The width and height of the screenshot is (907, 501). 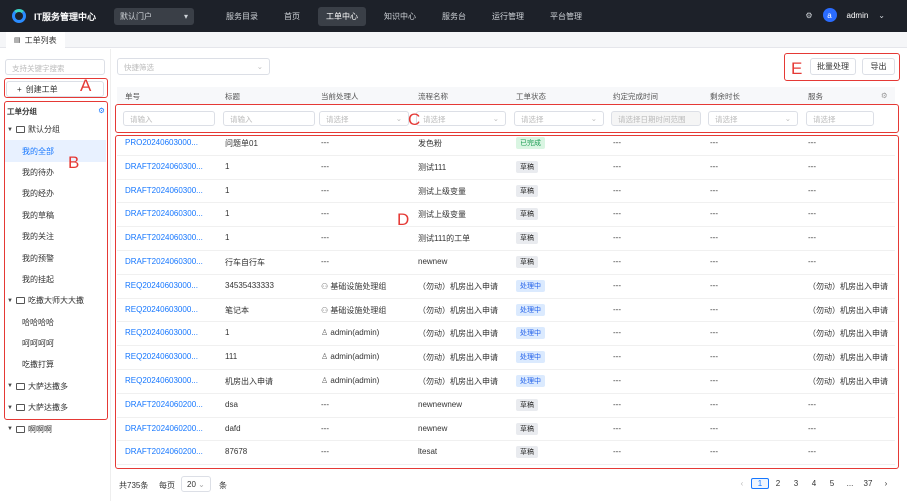 What do you see at coordinates (191, 484) in the screenshot?
I see `per-page-value: 20` at bounding box center [191, 484].